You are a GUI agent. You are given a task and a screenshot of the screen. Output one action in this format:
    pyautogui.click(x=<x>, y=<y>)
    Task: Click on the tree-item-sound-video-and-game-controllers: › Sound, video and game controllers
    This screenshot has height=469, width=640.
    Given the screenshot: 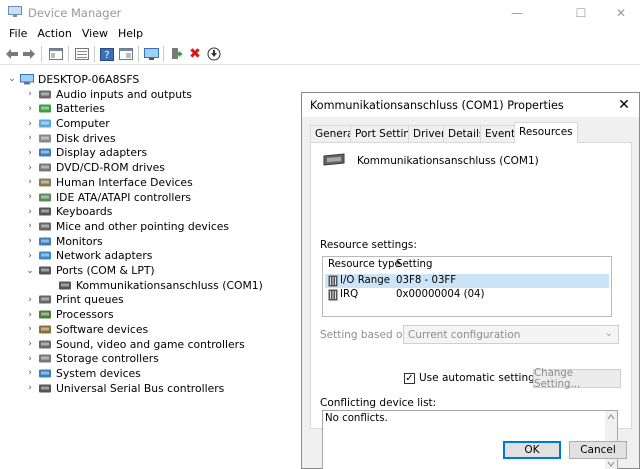 What is the action you would take?
    pyautogui.click(x=135, y=344)
    